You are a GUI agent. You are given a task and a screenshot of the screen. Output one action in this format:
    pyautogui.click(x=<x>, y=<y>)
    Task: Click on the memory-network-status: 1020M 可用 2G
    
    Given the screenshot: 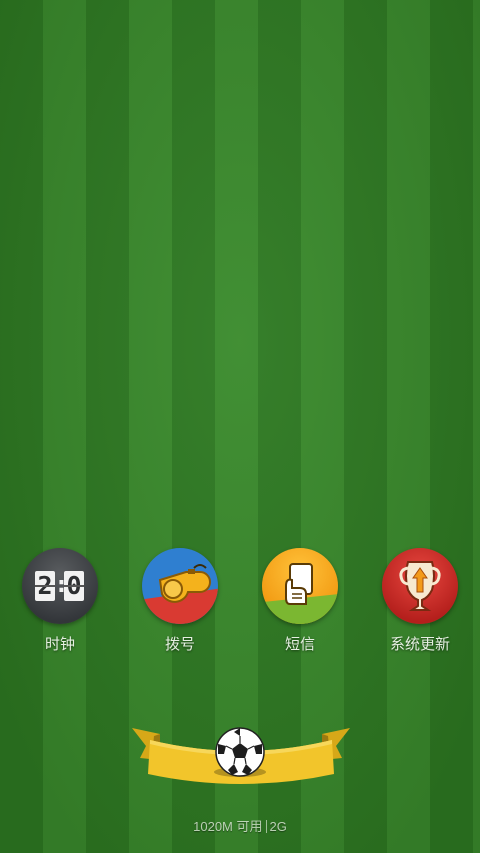 What is the action you would take?
    pyautogui.click(x=240, y=825)
    